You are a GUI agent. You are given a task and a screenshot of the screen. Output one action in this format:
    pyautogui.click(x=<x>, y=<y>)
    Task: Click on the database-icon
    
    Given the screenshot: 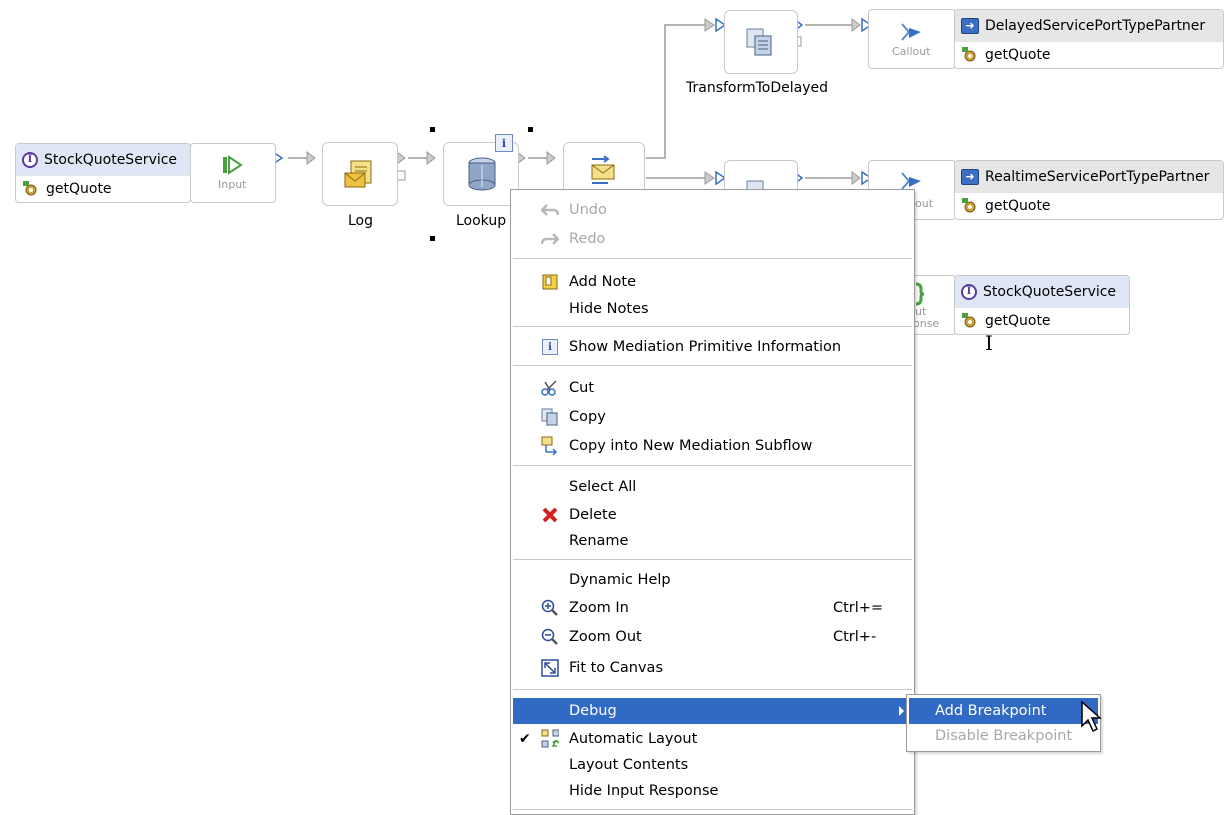 What is the action you would take?
    pyautogui.click(x=482, y=174)
    